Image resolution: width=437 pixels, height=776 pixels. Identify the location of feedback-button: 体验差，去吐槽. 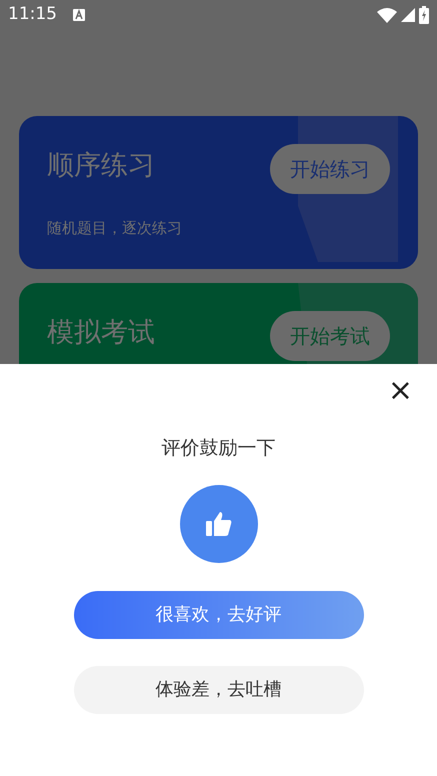
(219, 690).